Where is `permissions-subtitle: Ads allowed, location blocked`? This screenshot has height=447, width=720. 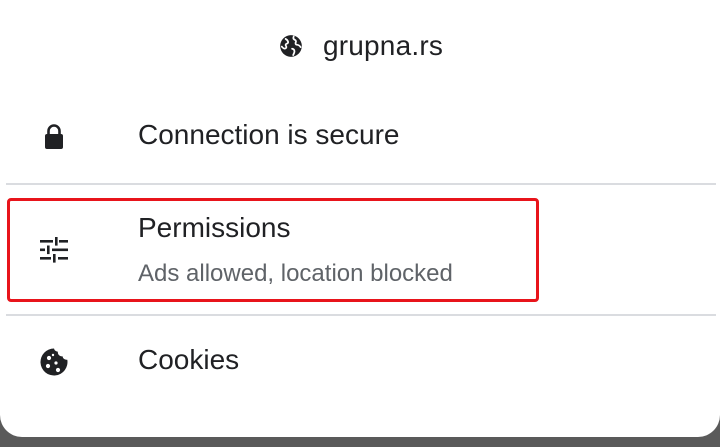
permissions-subtitle: Ads allowed, location blocked is located at coordinates (295, 273).